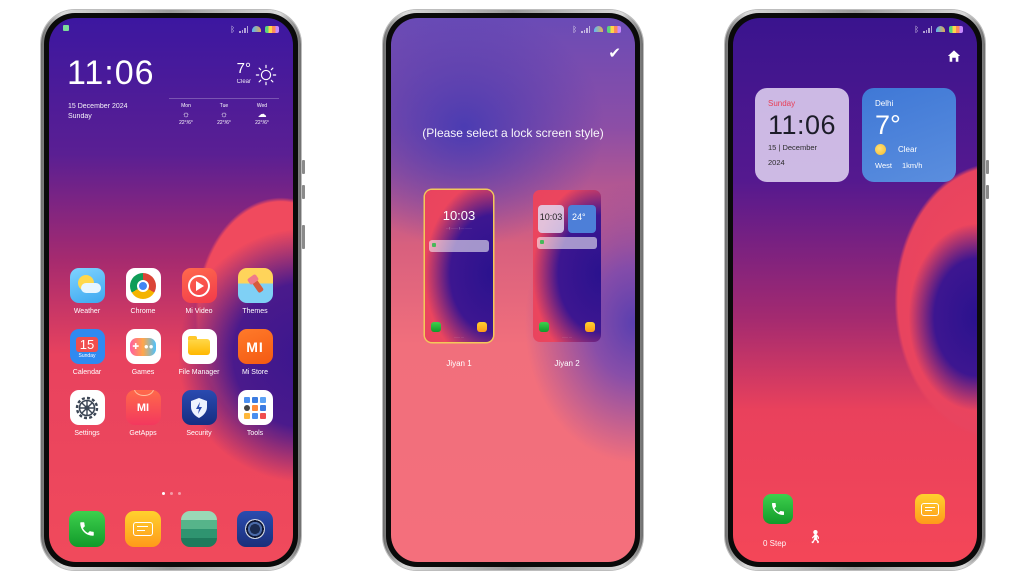 The width and height of the screenshot is (1024, 576). I want to click on weather-temperature: 7°, so click(888, 125).